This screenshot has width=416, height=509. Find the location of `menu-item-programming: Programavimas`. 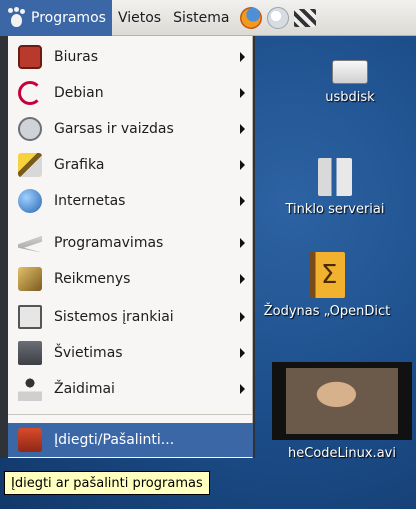

menu-item-programming: Programavimas is located at coordinates (130, 243).